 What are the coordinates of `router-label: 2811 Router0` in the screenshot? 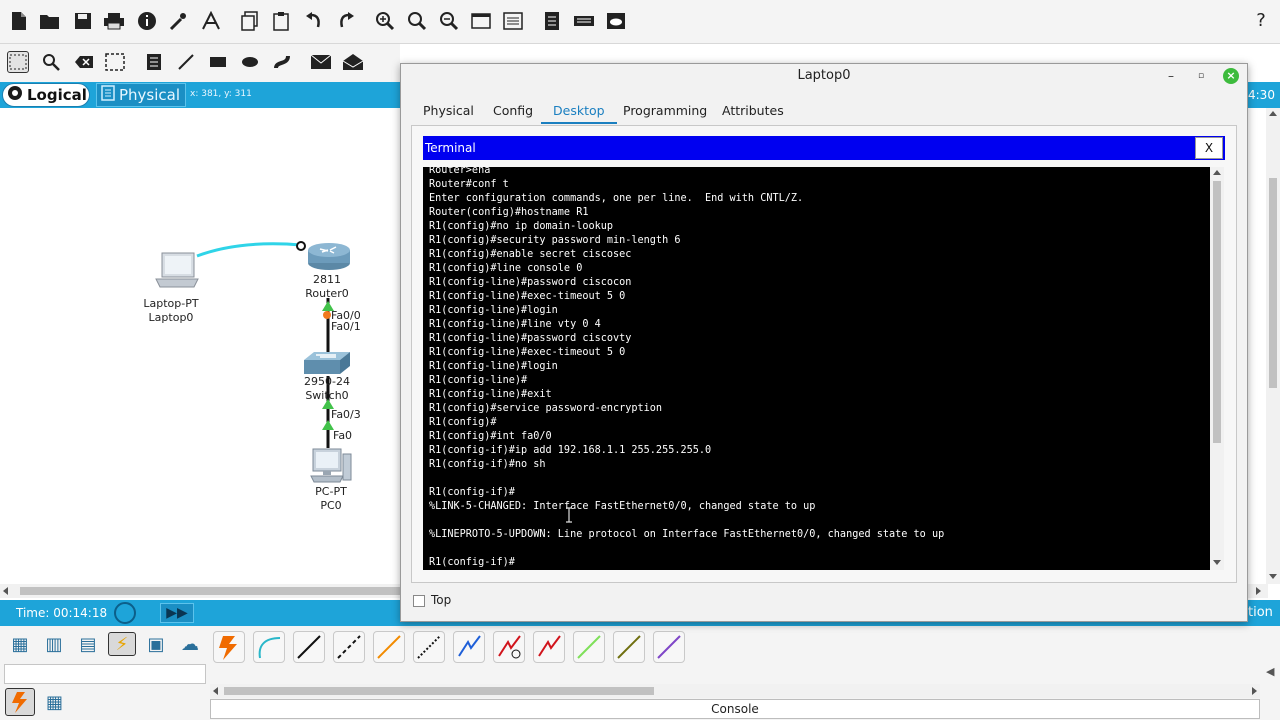 It's located at (327, 286).